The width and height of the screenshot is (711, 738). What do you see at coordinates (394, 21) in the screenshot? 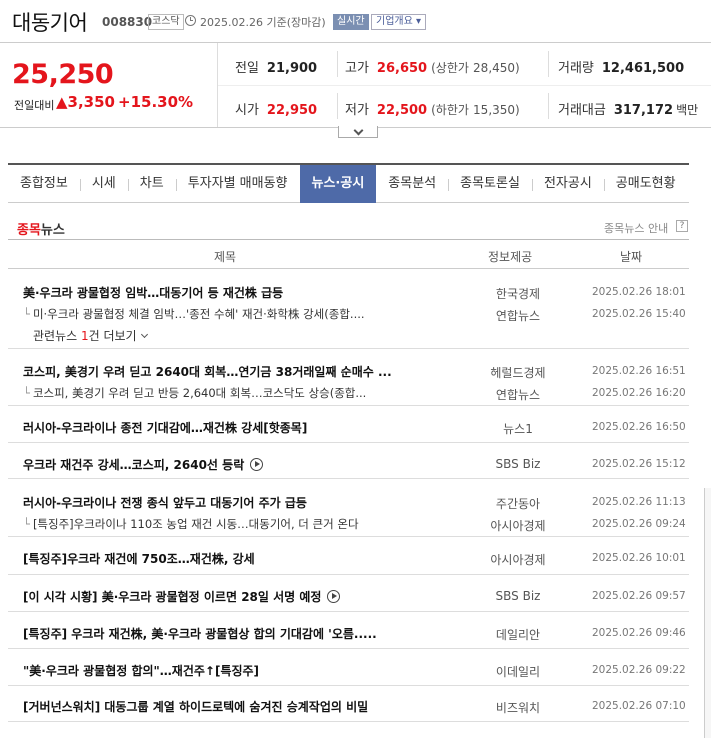
I see `company-info-label: 기업개요` at bounding box center [394, 21].